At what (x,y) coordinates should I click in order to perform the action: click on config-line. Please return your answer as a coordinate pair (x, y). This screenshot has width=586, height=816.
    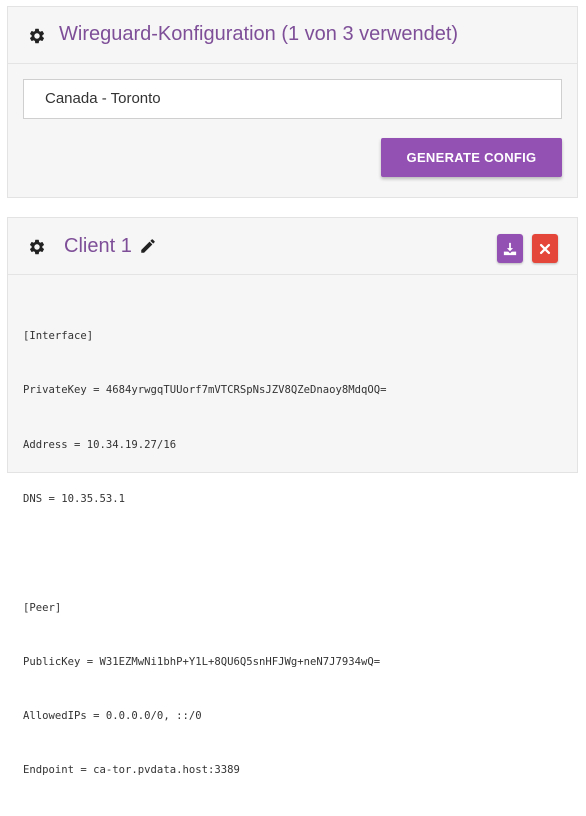
    Looking at the image, I should click on (295, 553).